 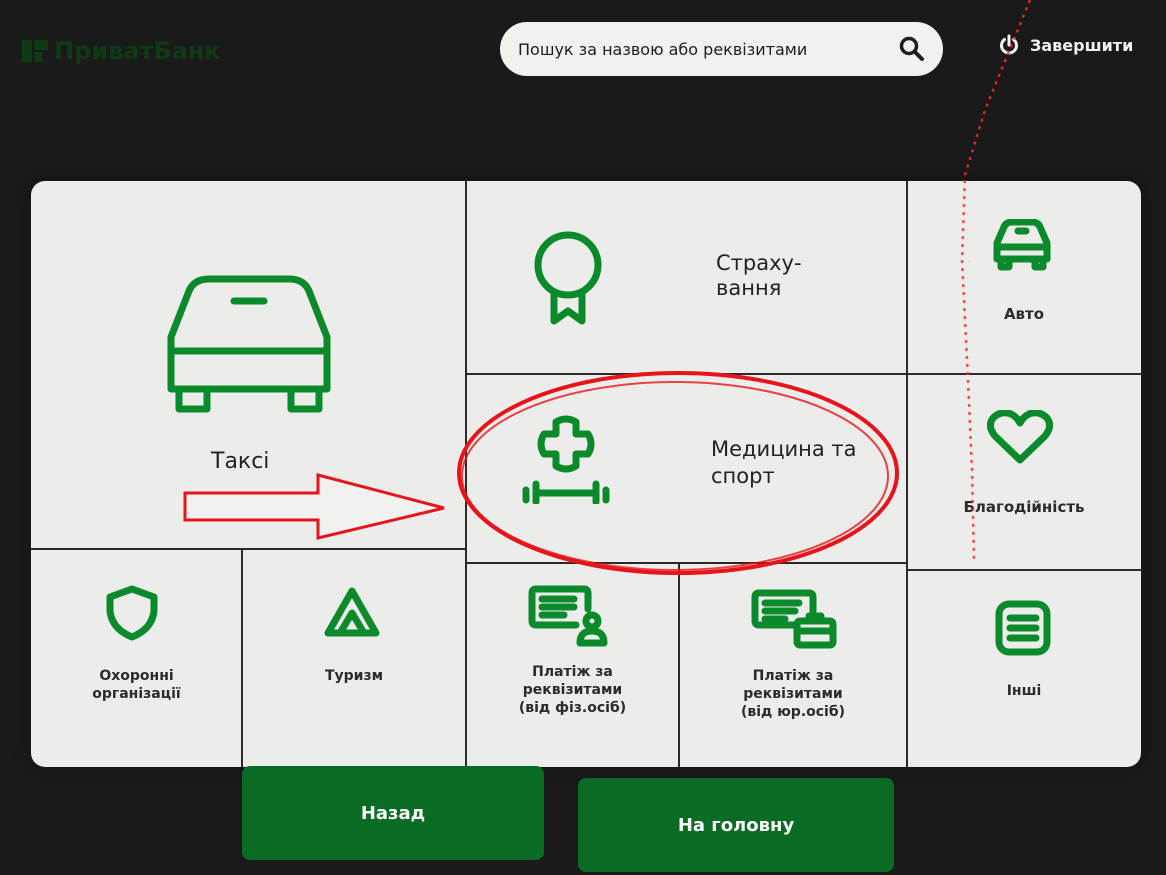 I want to click on tile-charity-label: Благодійність, so click(x=1024, y=507).